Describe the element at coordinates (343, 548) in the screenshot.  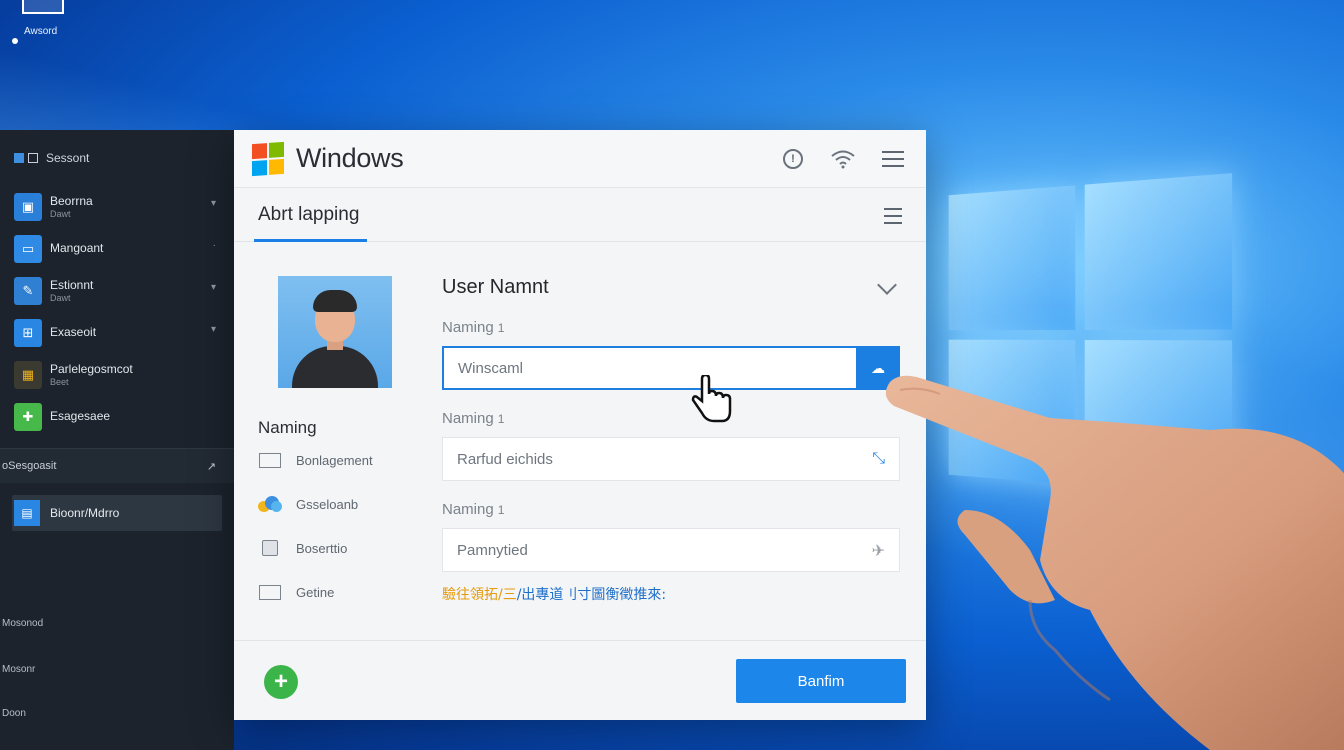
I see `side-link-boserttio: Boserttio` at that location.